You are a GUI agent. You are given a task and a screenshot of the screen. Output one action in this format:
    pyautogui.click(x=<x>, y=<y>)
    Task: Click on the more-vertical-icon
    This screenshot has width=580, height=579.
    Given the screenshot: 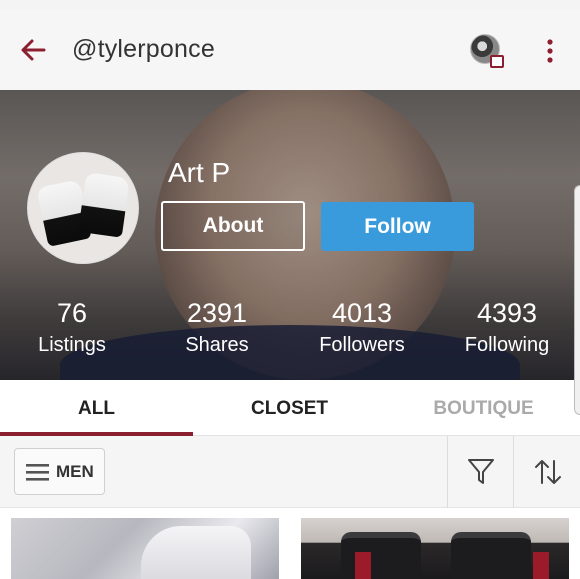 What is the action you would take?
    pyautogui.click(x=550, y=51)
    